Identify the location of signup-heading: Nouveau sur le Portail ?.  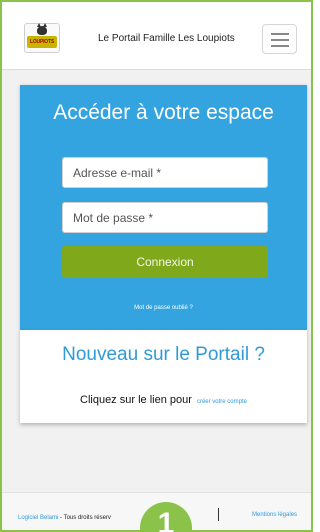
(163, 354).